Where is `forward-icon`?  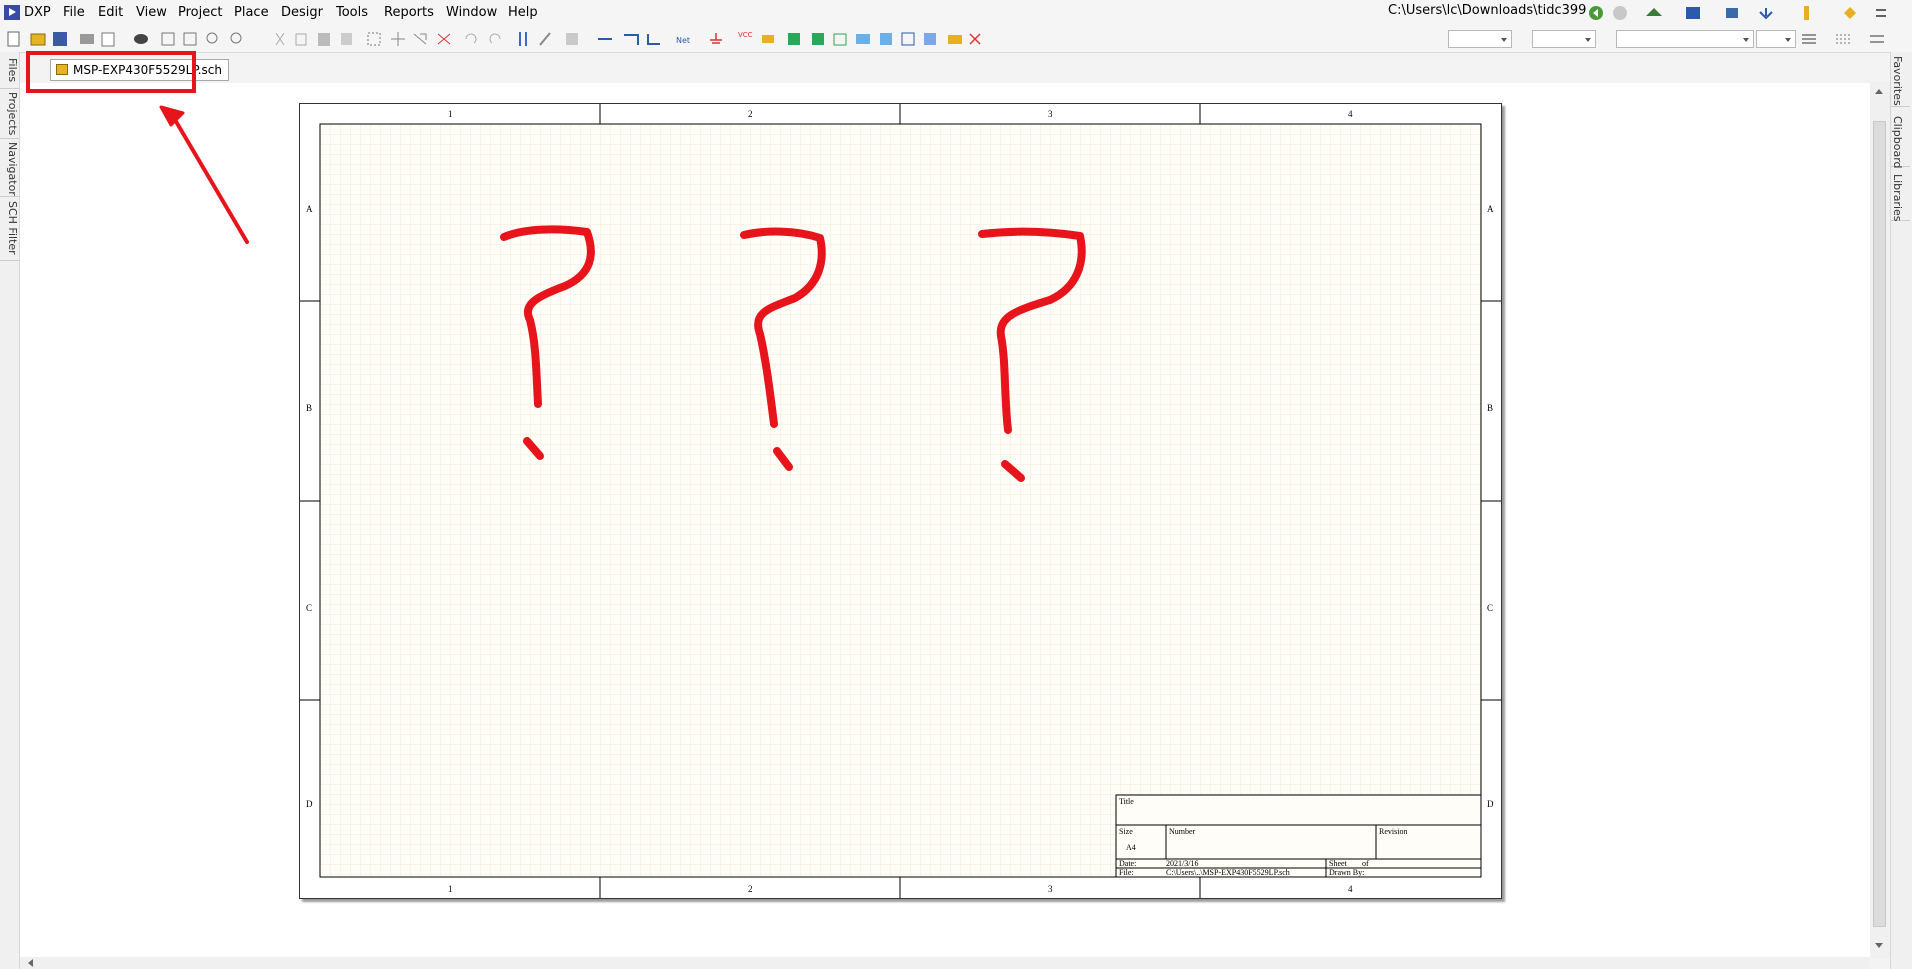 forward-icon is located at coordinates (1620, 13).